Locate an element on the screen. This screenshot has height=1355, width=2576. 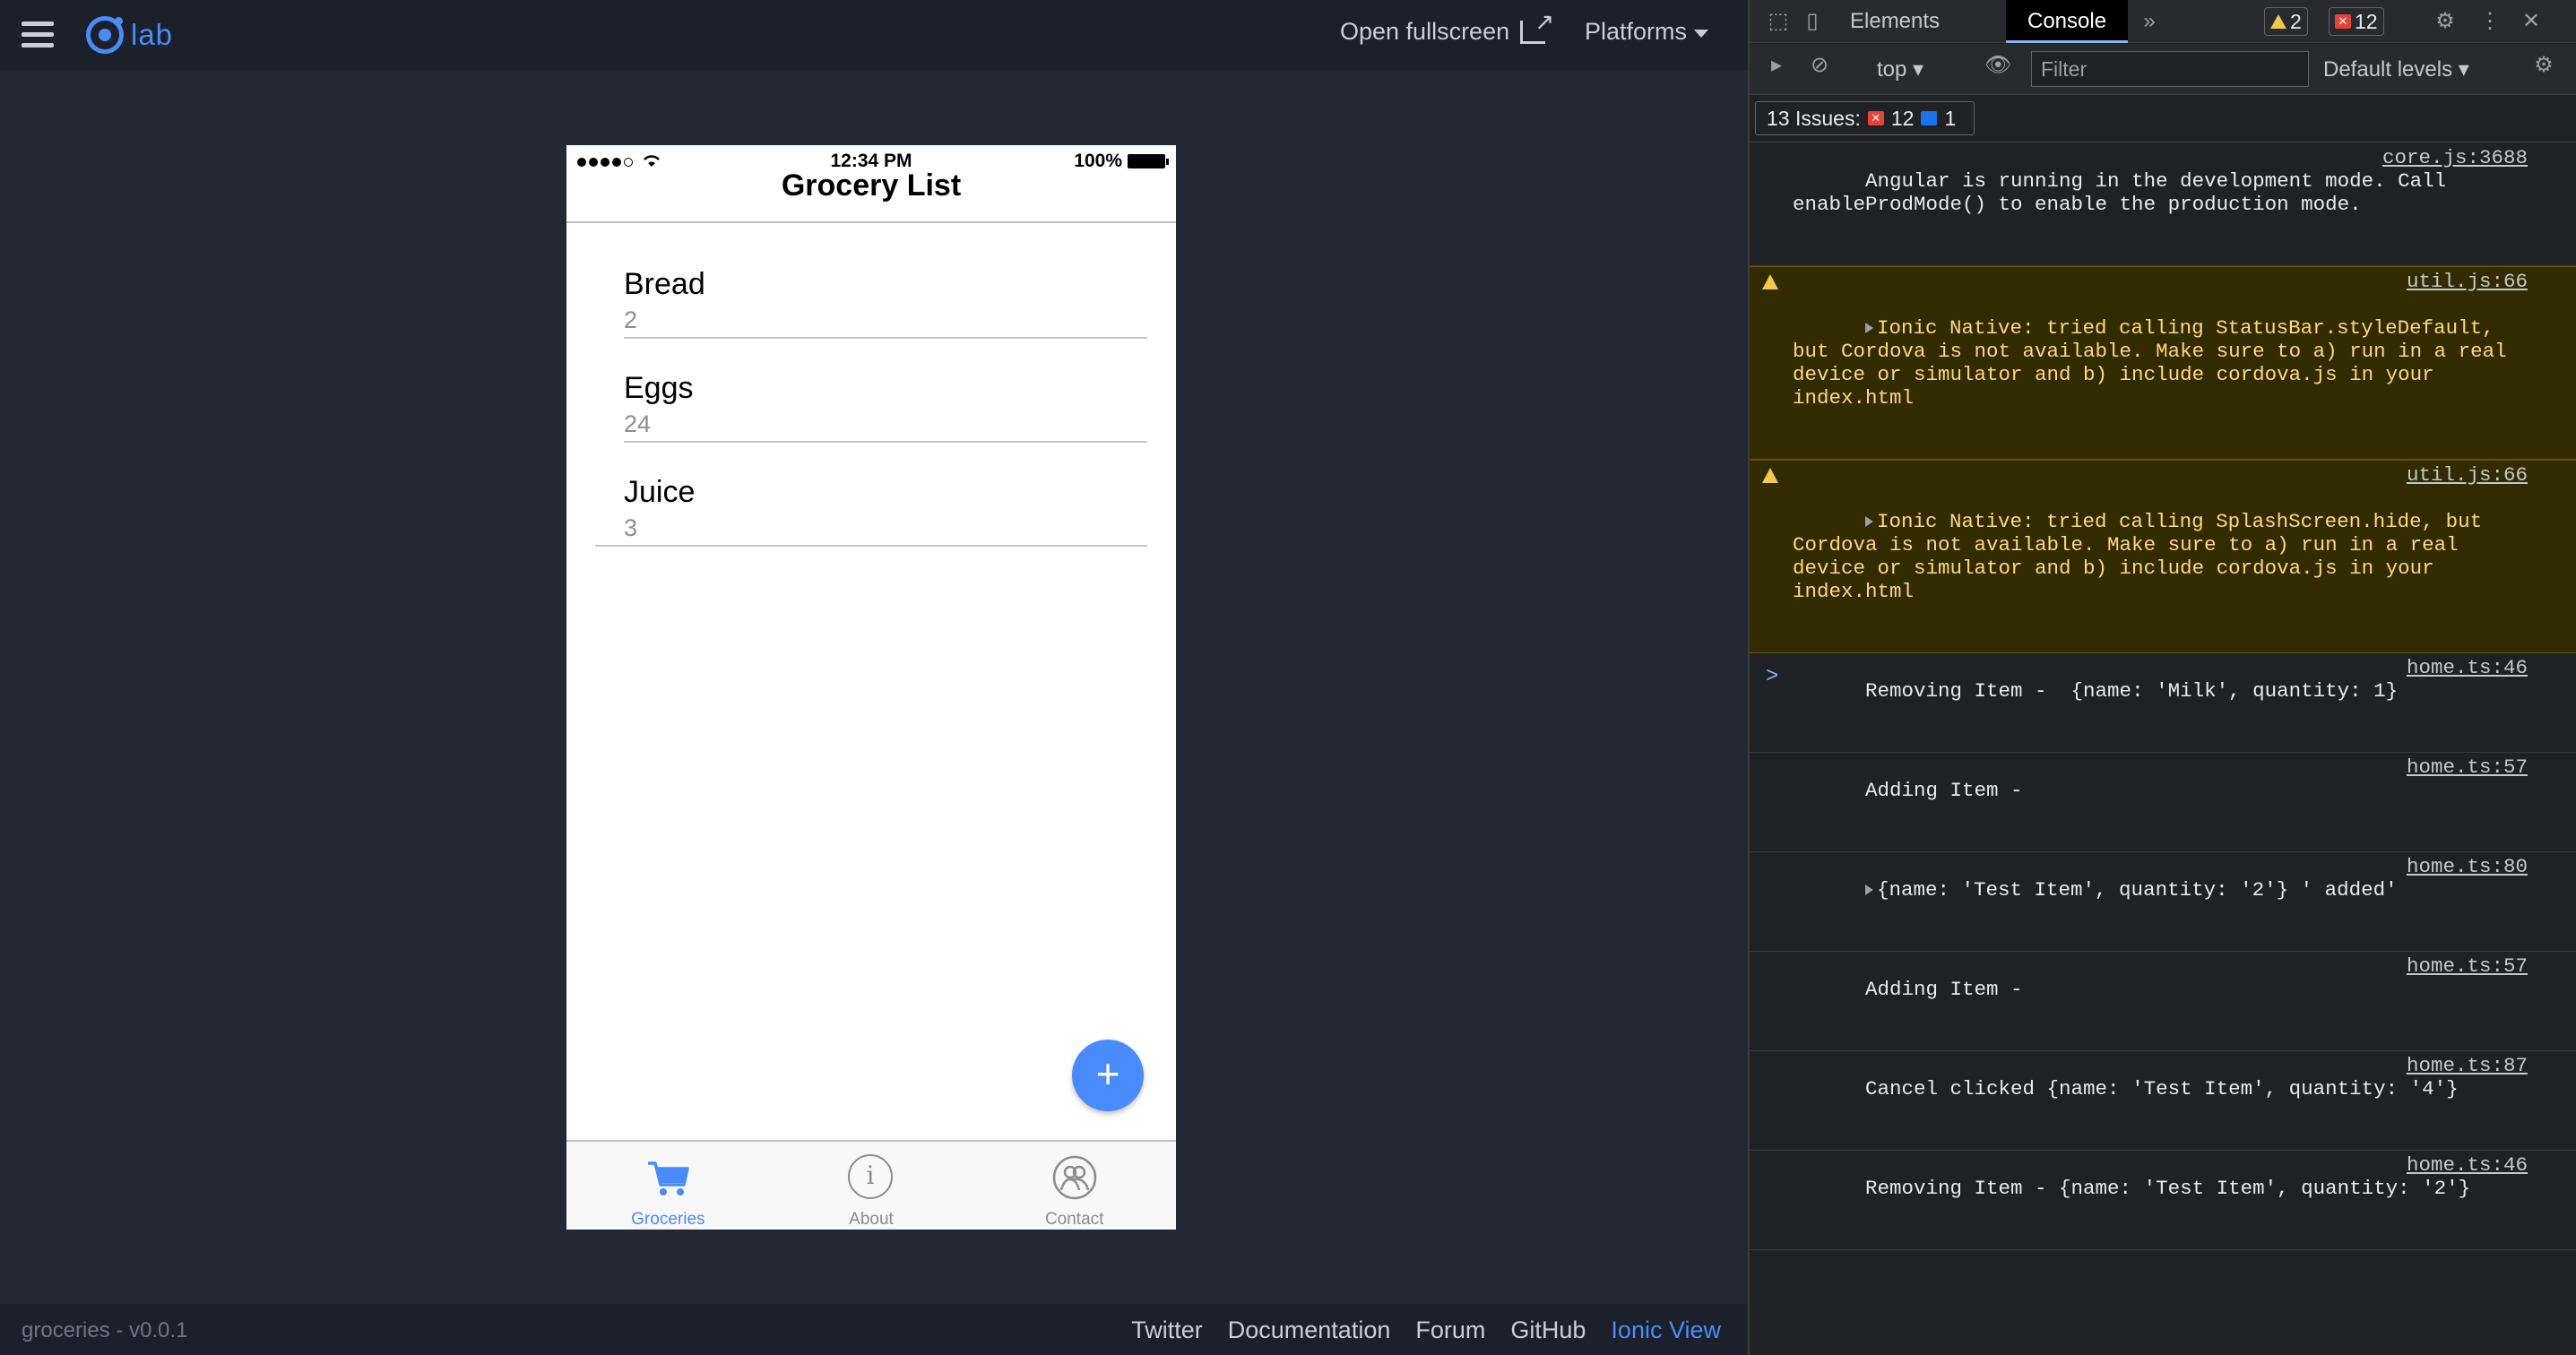
tab-label: Groceries is located at coordinates (668, 1219).